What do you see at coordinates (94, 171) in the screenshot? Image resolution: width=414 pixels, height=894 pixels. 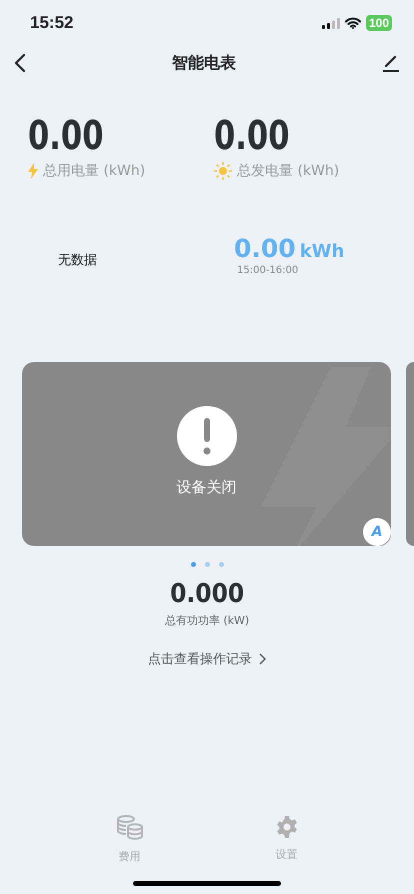 I see `total-label: 总用电量 (kWh)` at bounding box center [94, 171].